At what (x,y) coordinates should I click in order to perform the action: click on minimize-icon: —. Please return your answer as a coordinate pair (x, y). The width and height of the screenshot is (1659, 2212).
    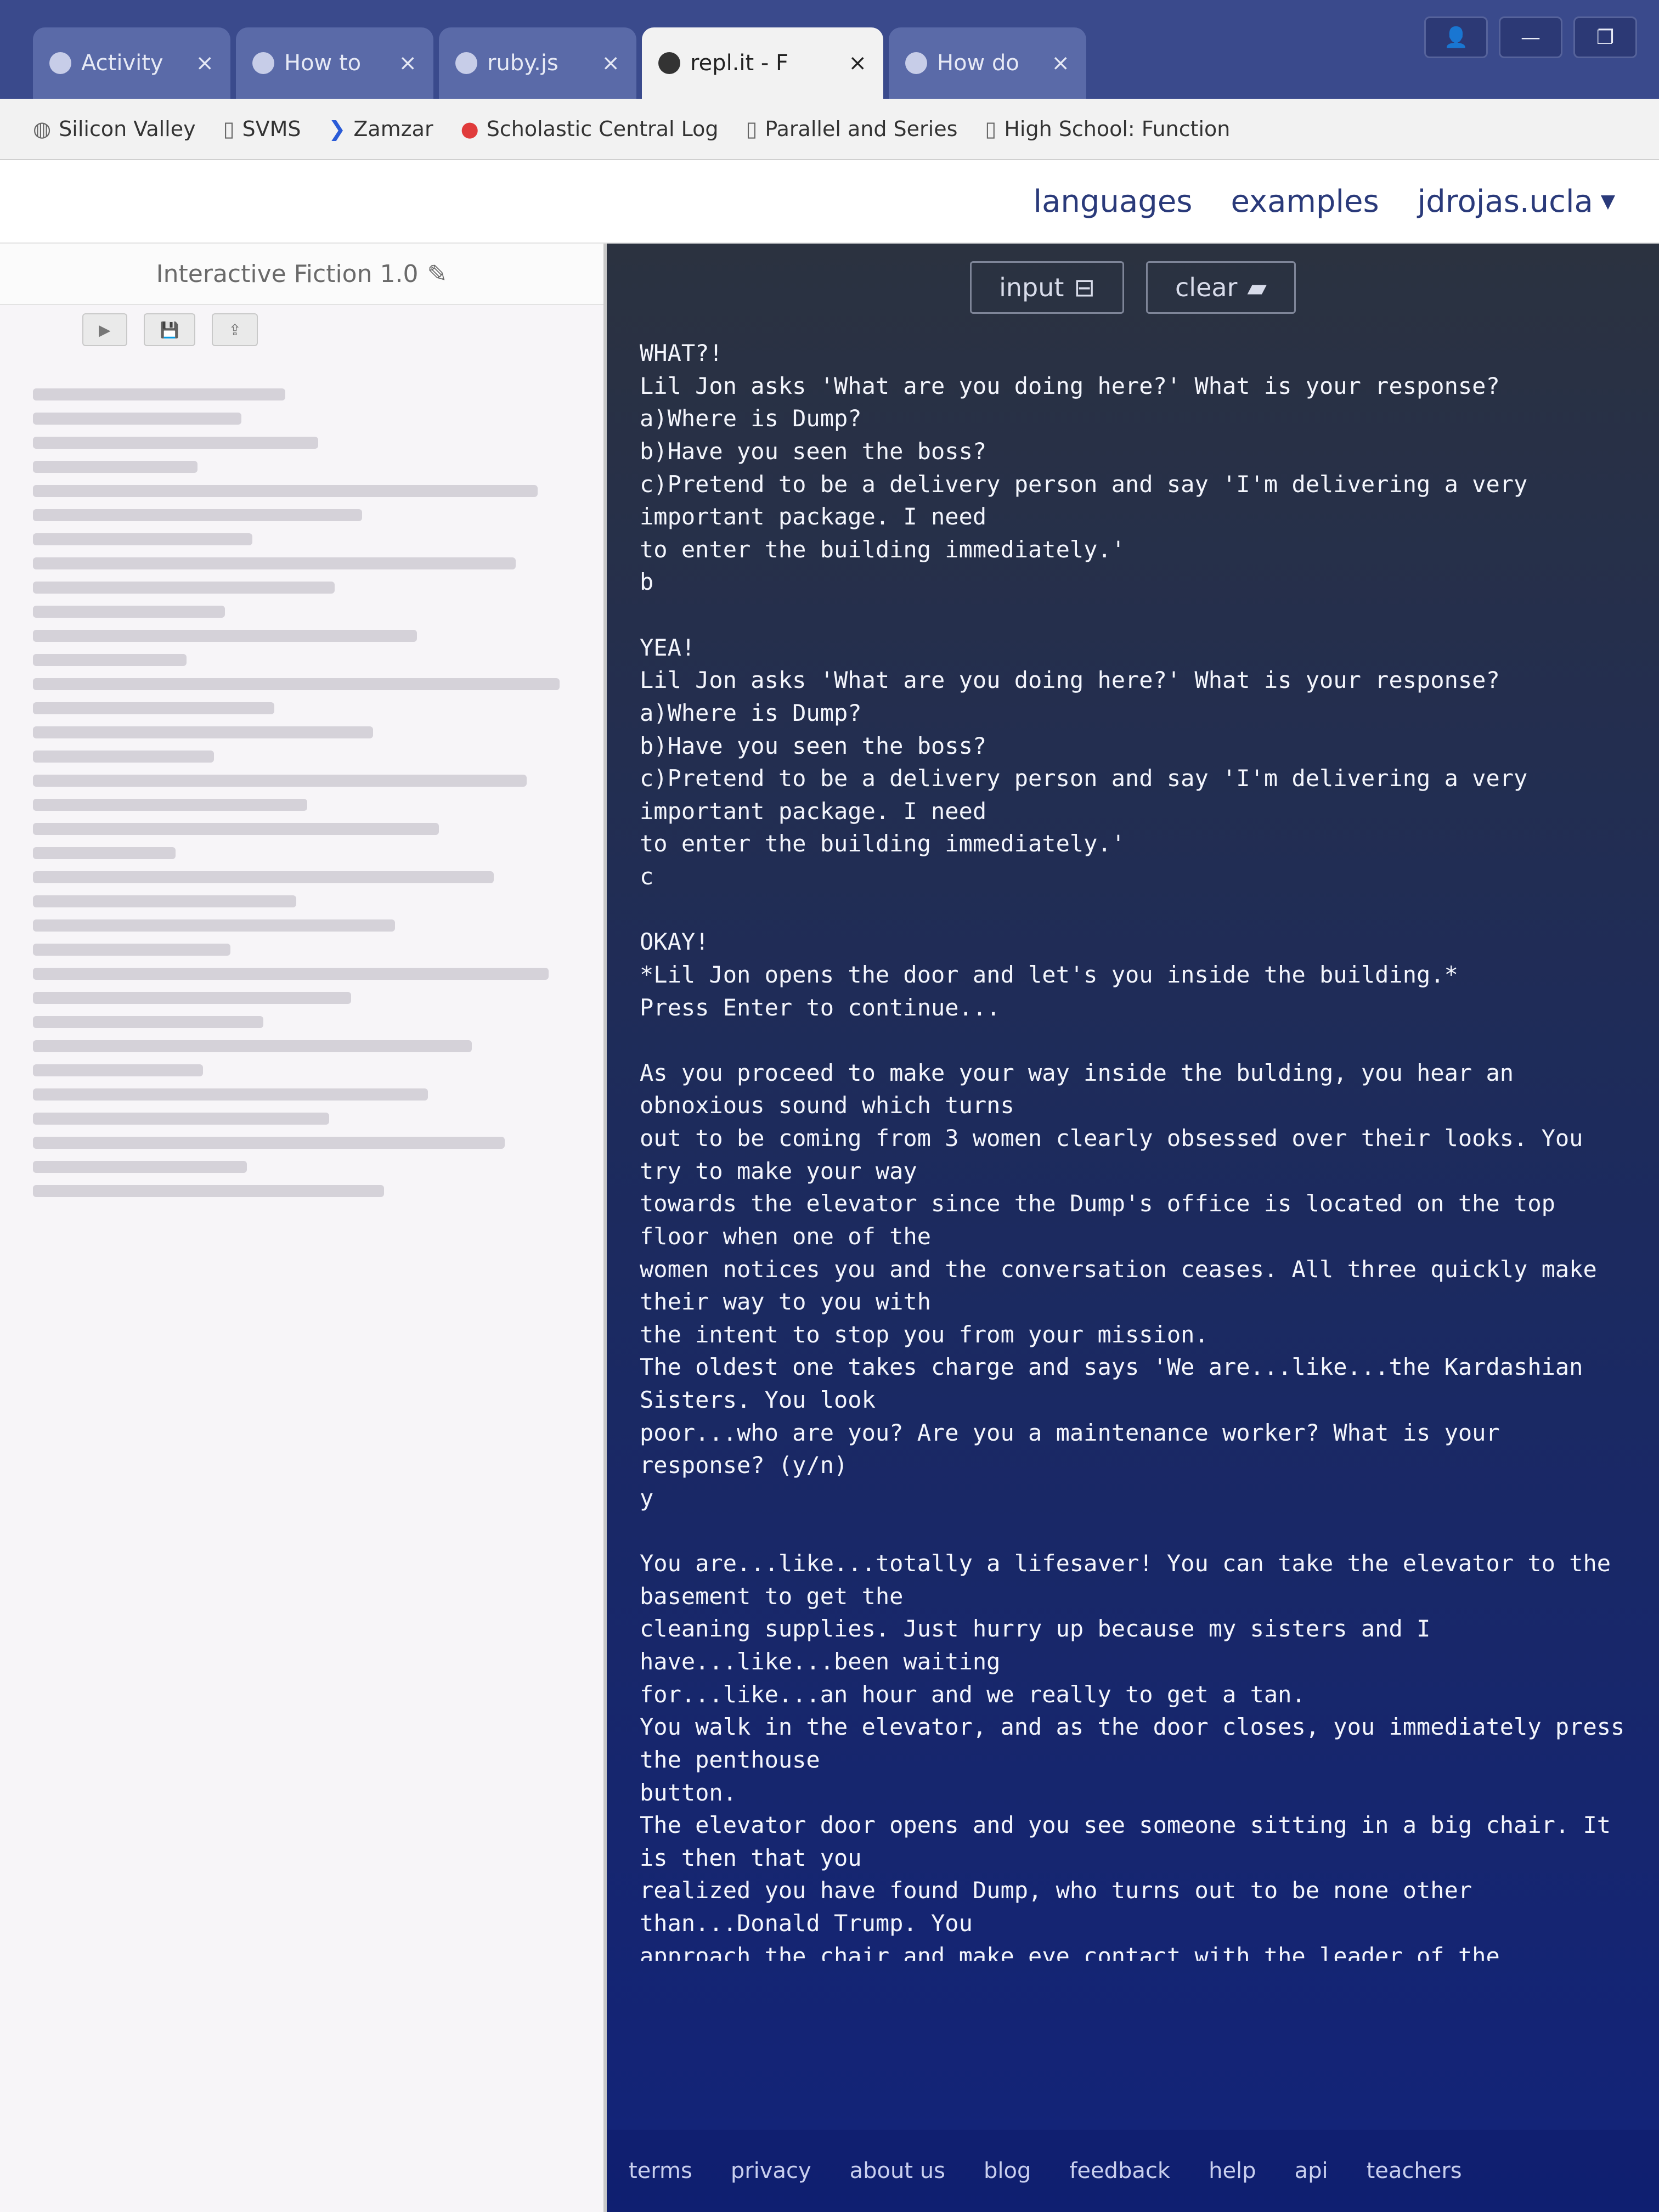
    Looking at the image, I should click on (1531, 37).